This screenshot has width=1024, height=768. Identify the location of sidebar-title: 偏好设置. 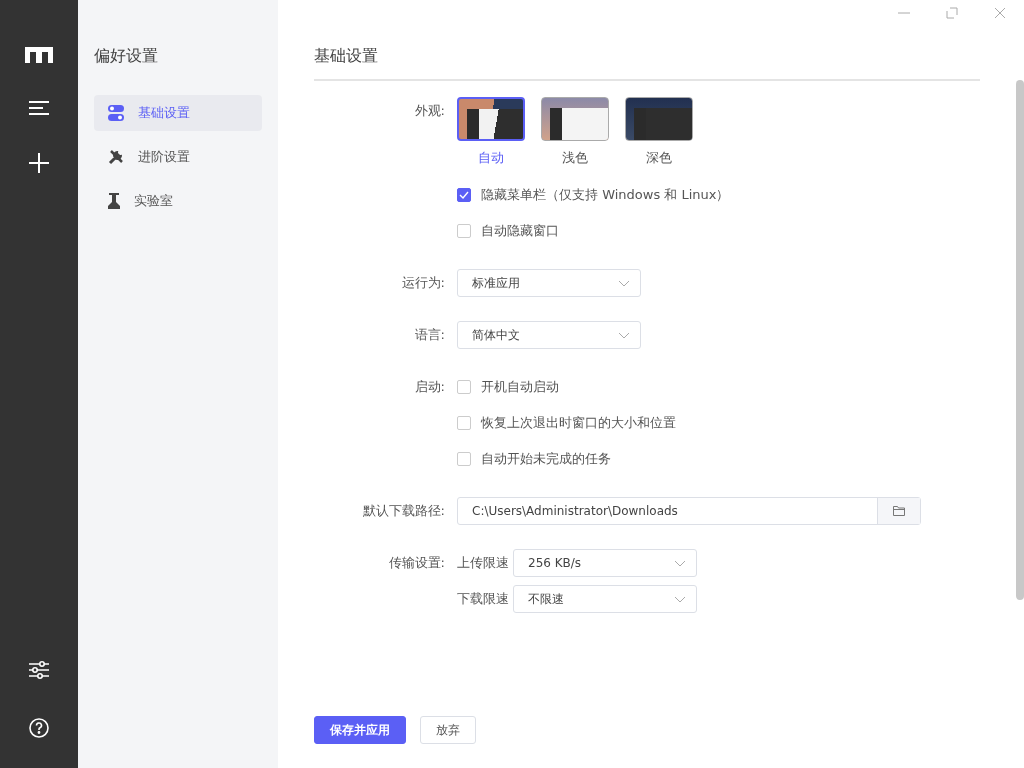
(126, 56).